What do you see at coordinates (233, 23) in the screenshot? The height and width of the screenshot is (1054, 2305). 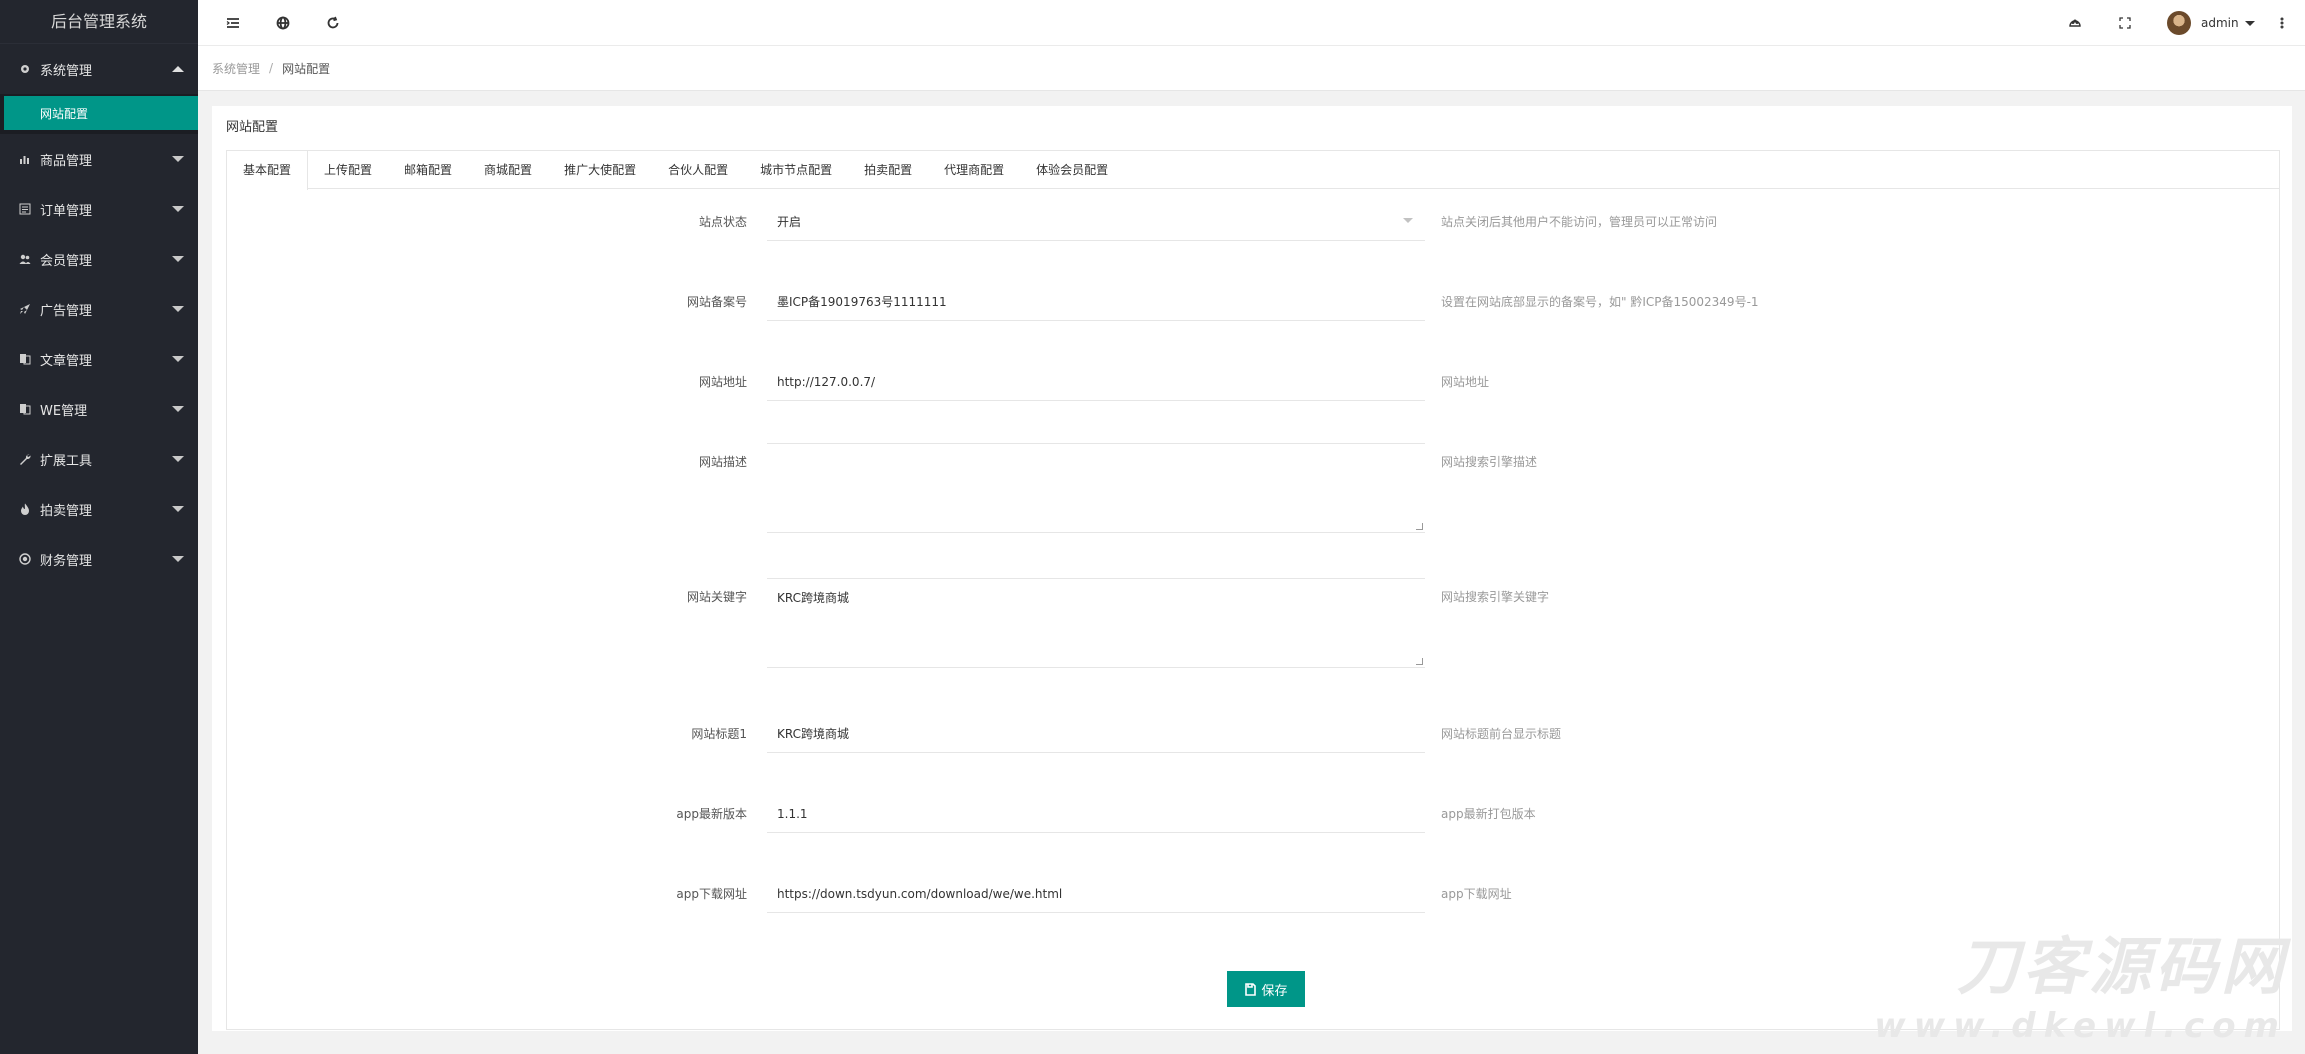 I see `menu-toggle-icon` at bounding box center [233, 23].